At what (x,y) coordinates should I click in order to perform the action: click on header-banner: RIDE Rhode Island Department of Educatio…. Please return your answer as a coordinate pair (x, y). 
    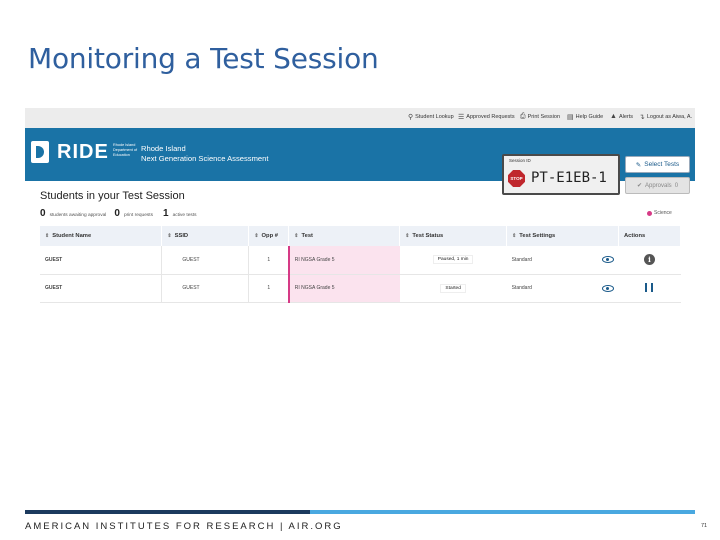
    Looking at the image, I should click on (360, 161).